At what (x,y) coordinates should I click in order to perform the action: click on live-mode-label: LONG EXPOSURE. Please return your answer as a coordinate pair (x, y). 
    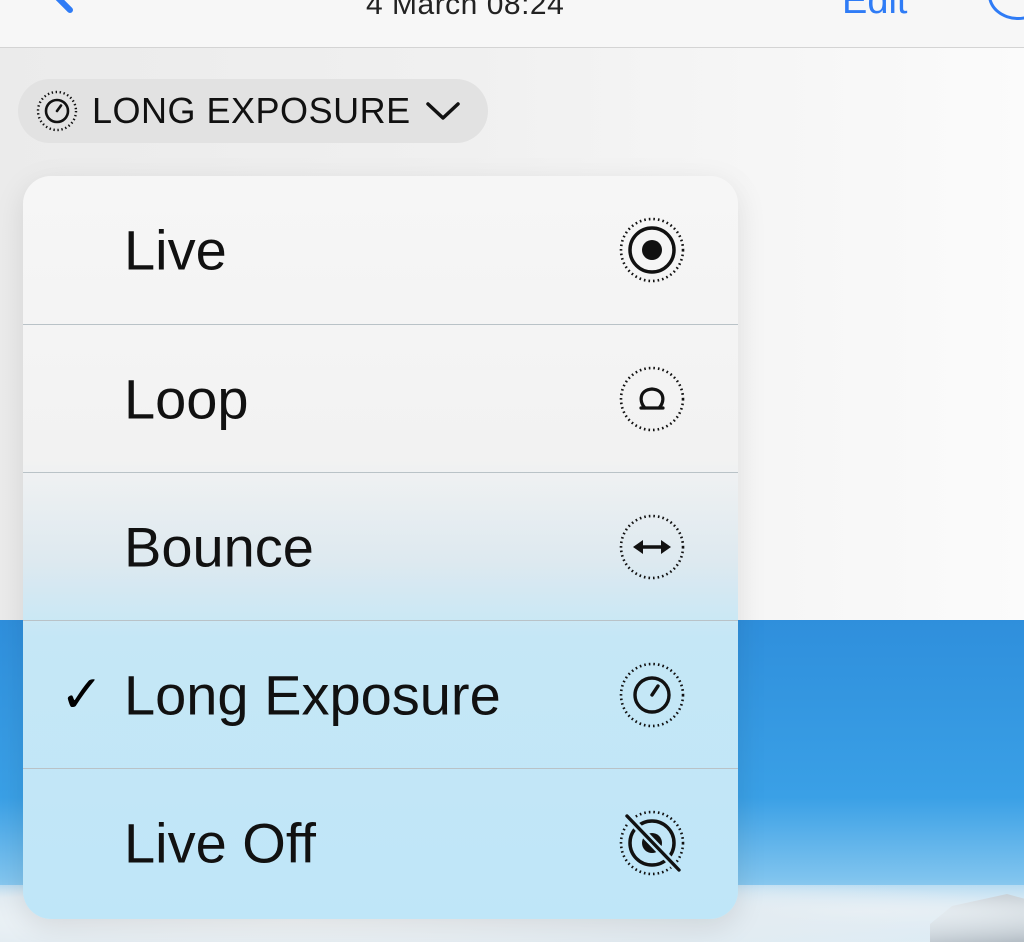
    Looking at the image, I should click on (251, 110).